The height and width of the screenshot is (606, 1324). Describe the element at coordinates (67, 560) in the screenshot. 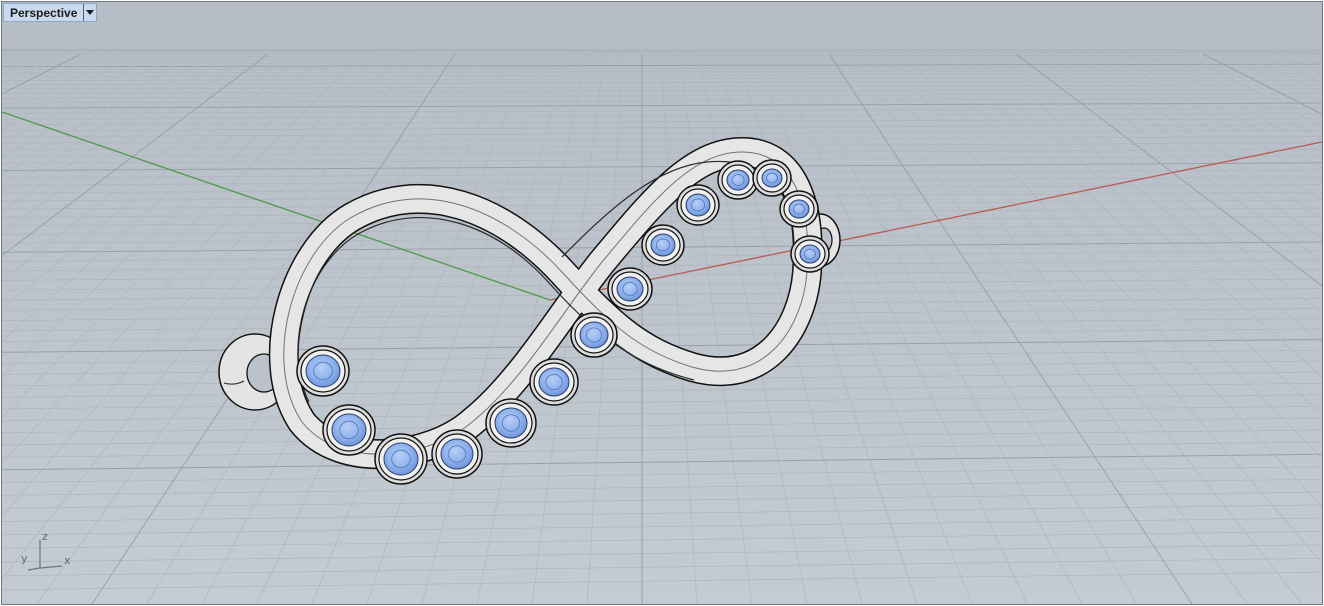

I see `x-axis-label: x` at that location.